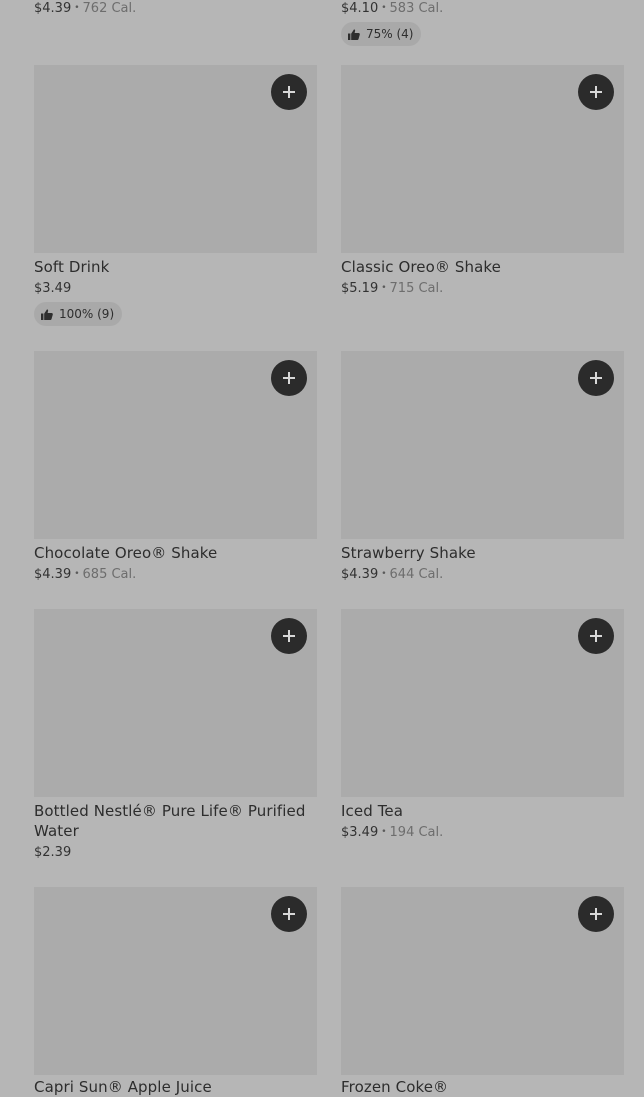 This screenshot has height=1097, width=644. What do you see at coordinates (372, 811) in the screenshot?
I see `menu-item-name: Iced Tea` at bounding box center [372, 811].